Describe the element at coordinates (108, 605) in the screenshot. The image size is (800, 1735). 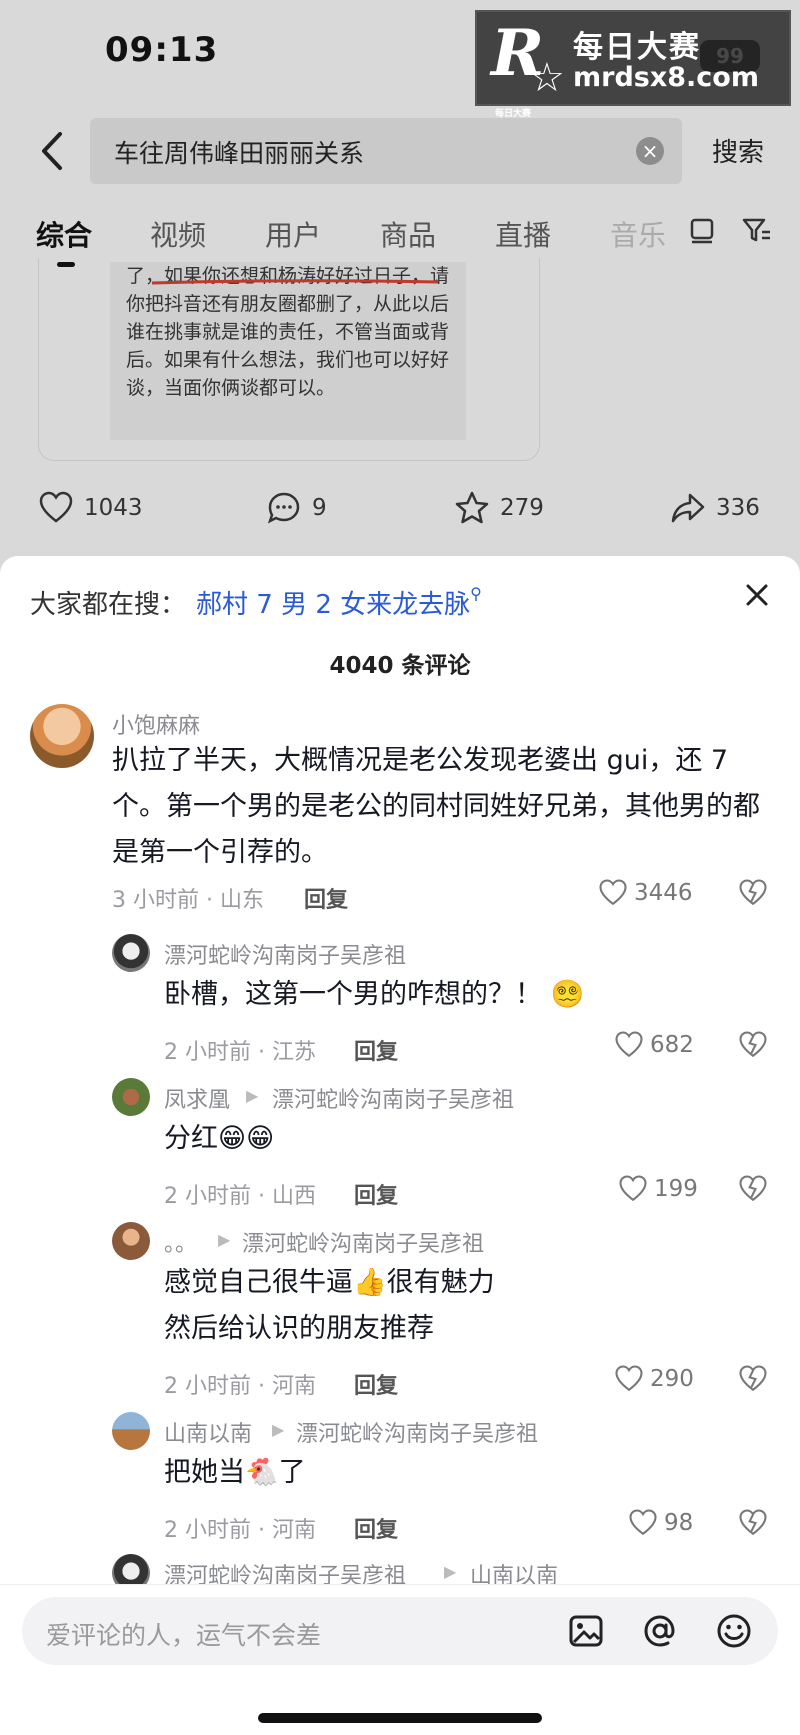
I see `trending-label: 大家都在搜：` at that location.